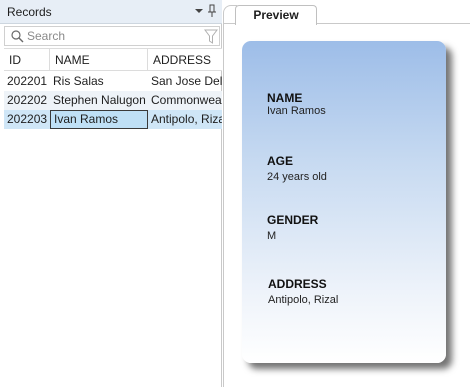 The image size is (470, 387). Describe the element at coordinates (211, 36) in the screenshot. I see `filter-icon` at that location.